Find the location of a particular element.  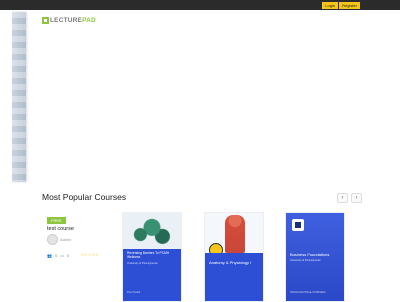

course-author: Admin is located at coordinates (59, 239).